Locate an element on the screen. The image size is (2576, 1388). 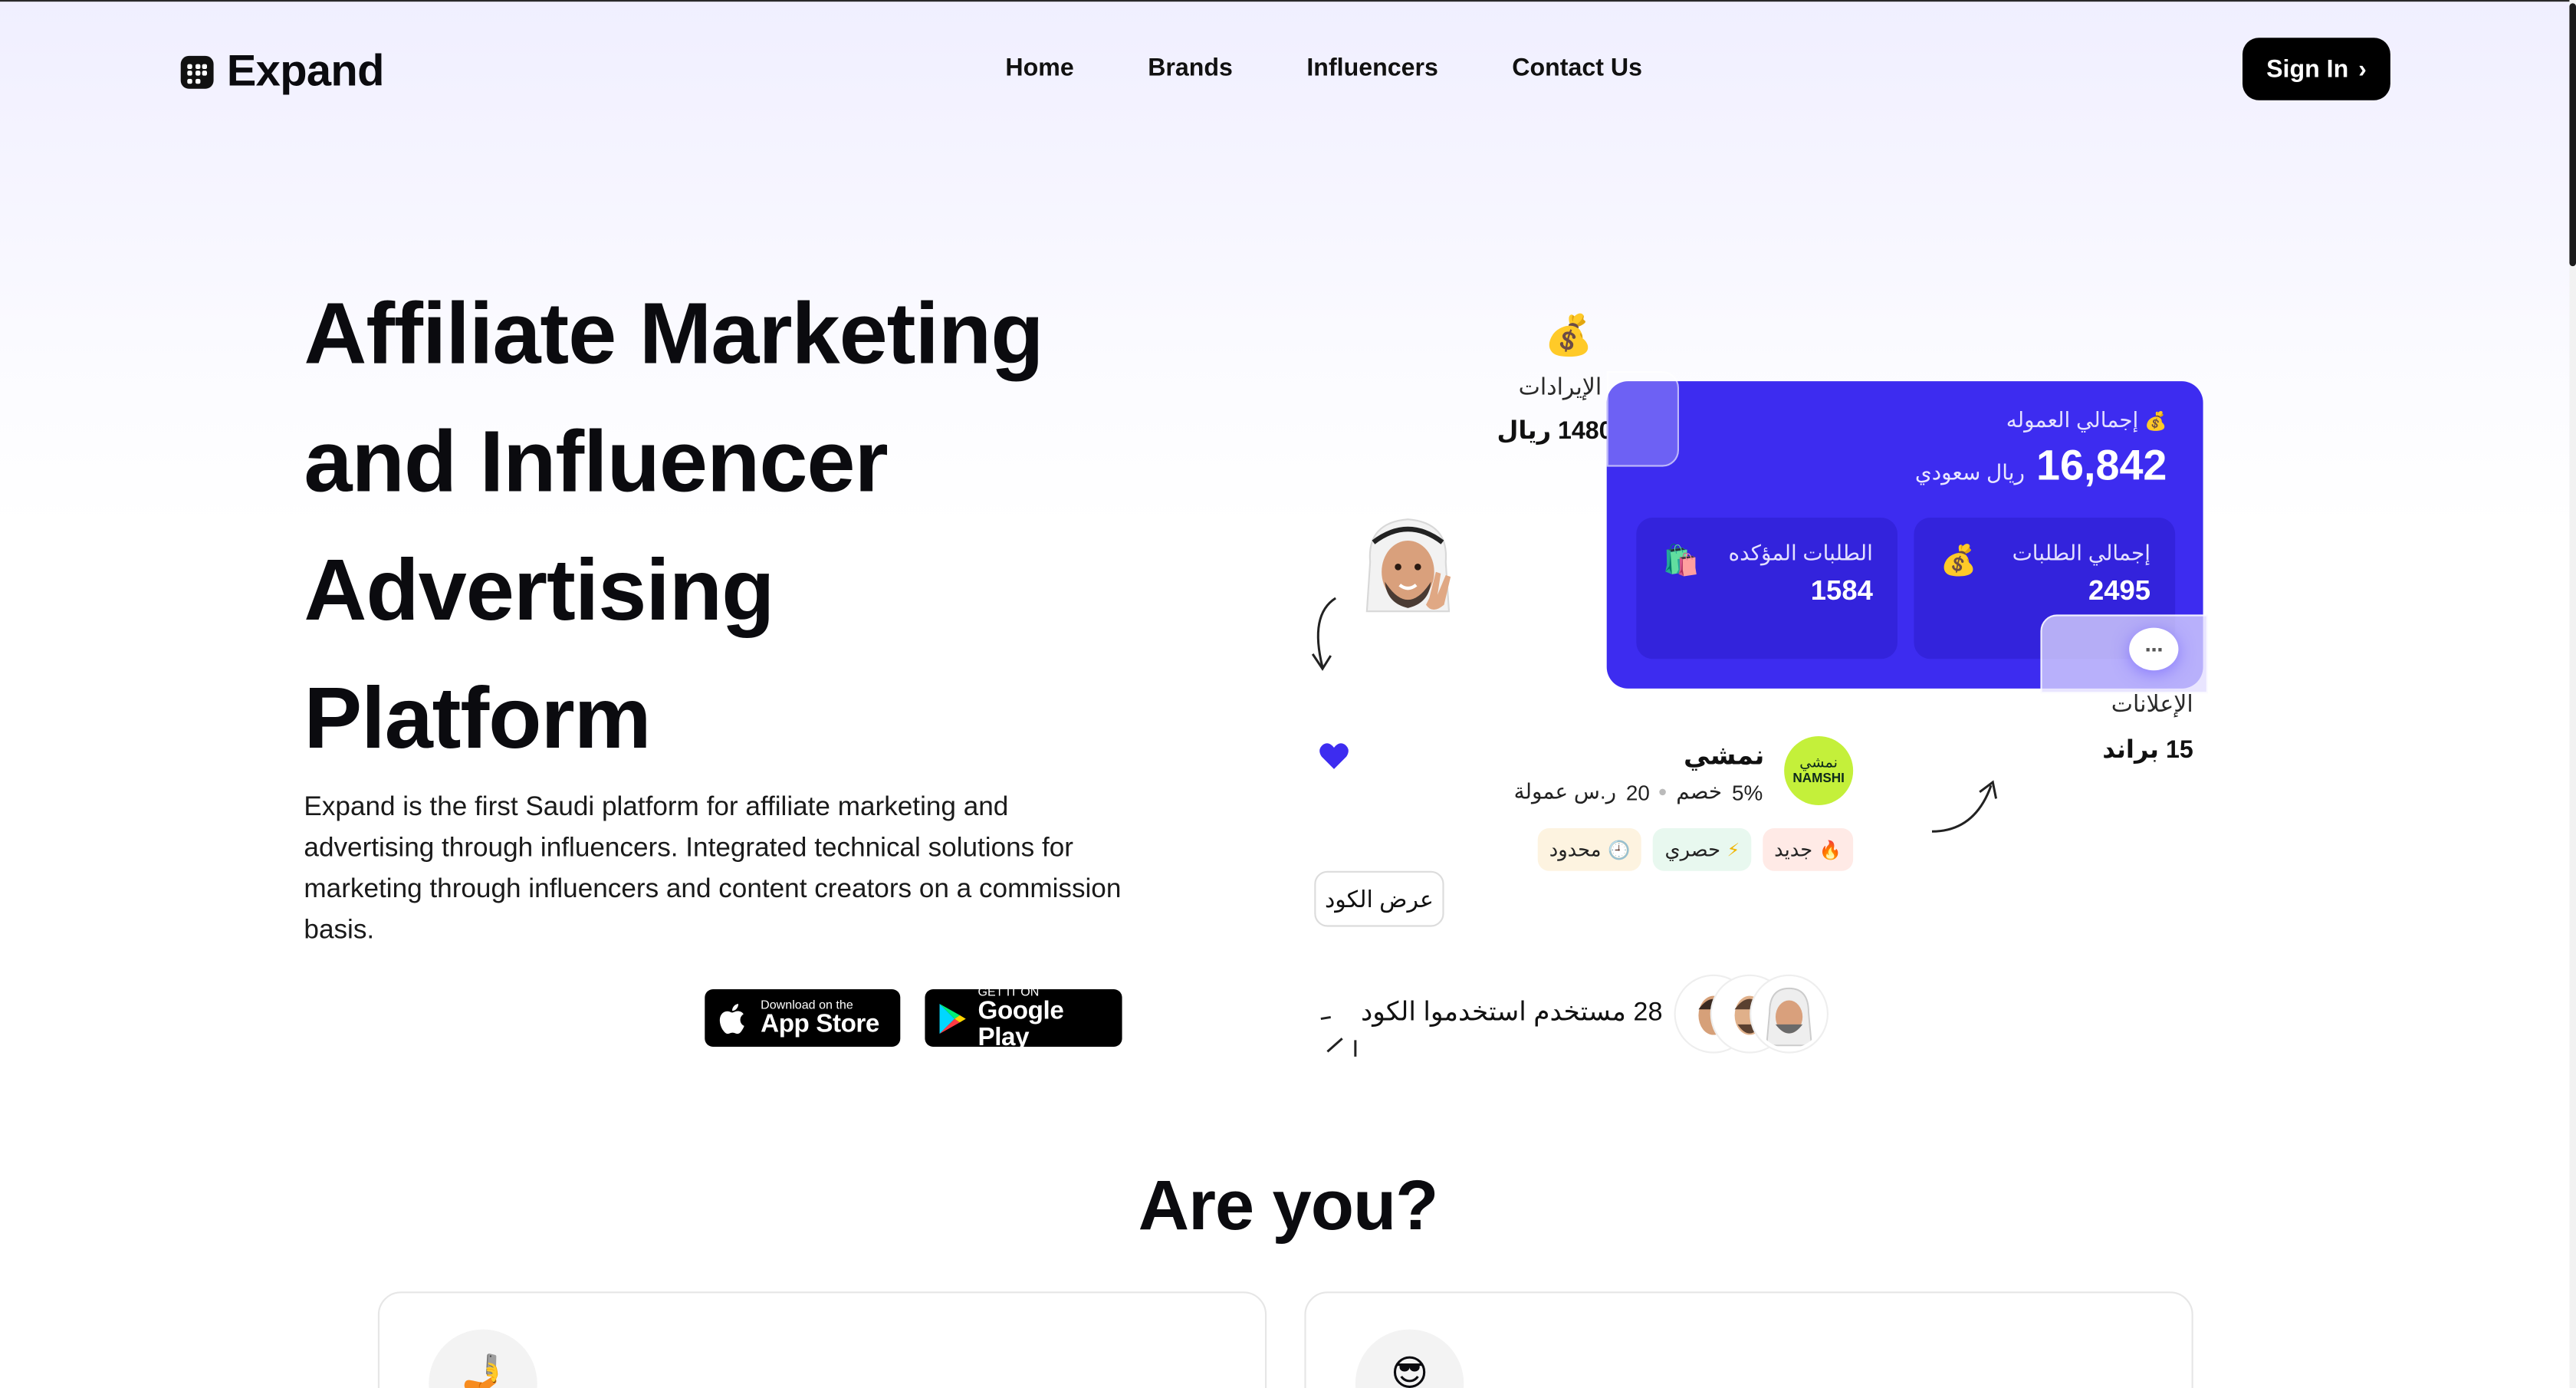
tag-limited: 🕘 محدود is located at coordinates (1590, 849).